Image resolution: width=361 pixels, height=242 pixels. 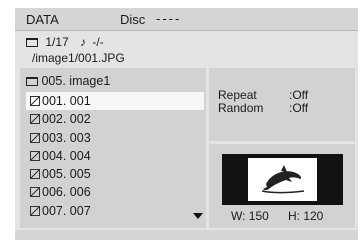 I want to click on image-height: H: 120, so click(x=306, y=216).